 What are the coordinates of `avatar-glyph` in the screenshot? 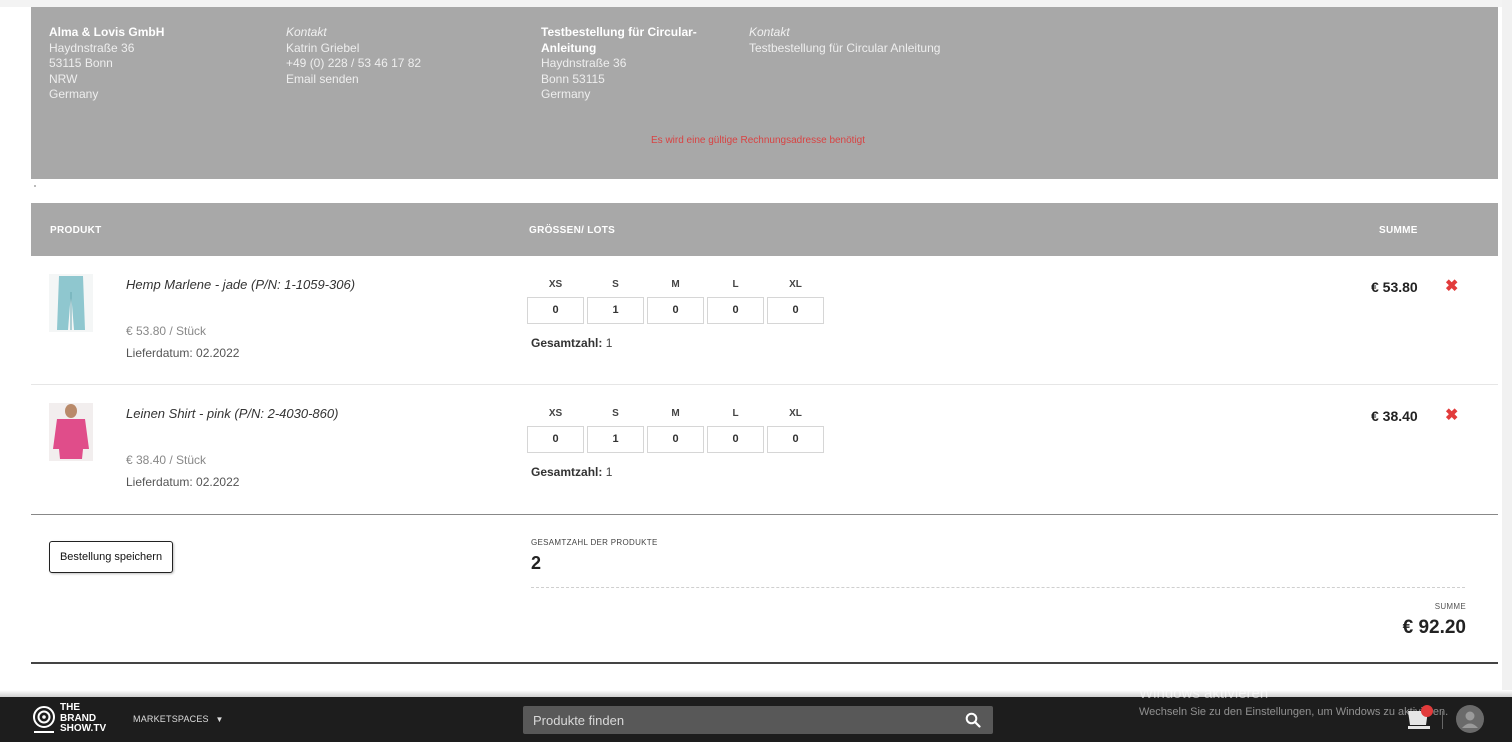 It's located at (1470, 719).